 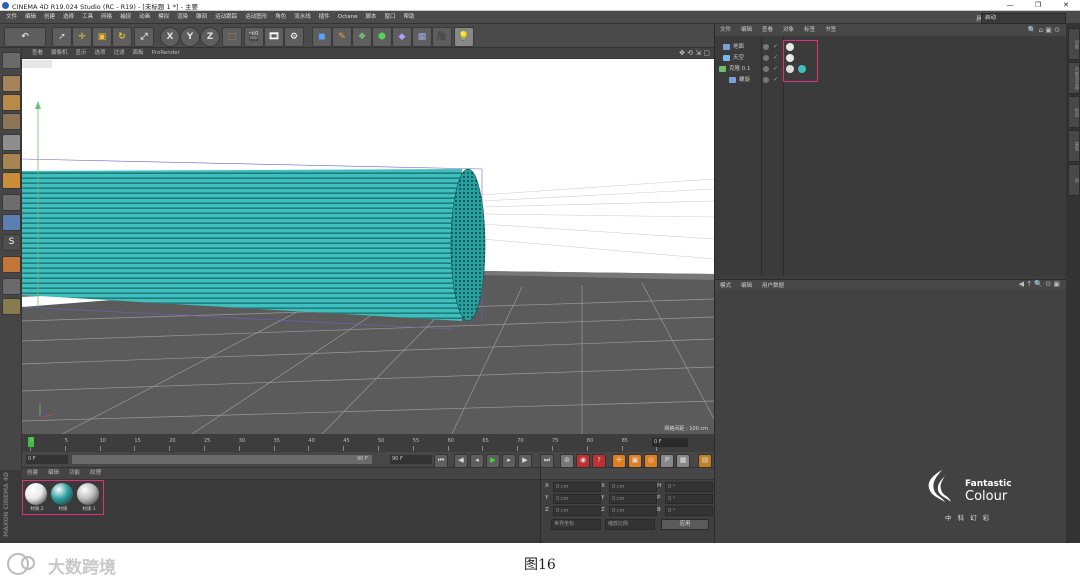 What do you see at coordinates (144, 37) in the screenshot?
I see `last-tool-button: ⤢` at bounding box center [144, 37].